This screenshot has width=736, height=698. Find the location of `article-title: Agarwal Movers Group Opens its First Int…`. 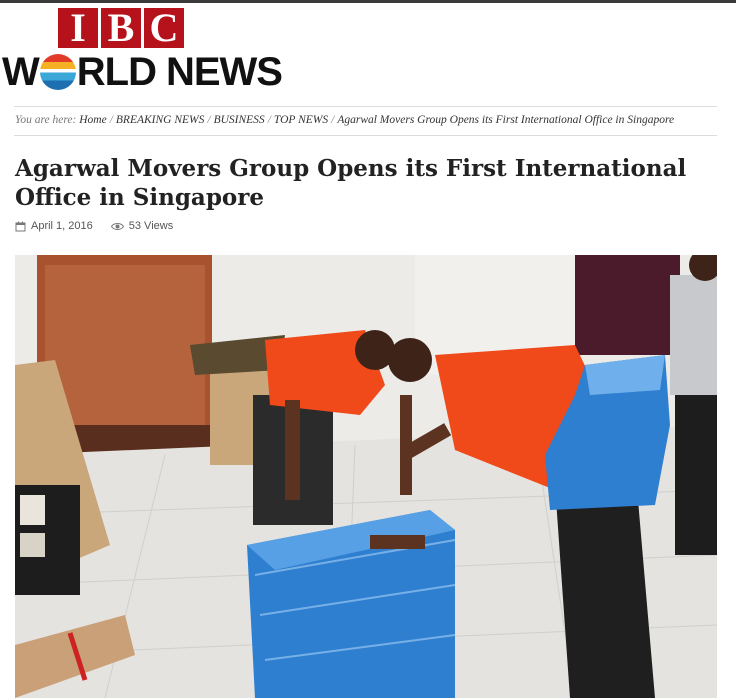

article-title: Agarwal Movers Group Opens its First Int… is located at coordinates (351, 183).